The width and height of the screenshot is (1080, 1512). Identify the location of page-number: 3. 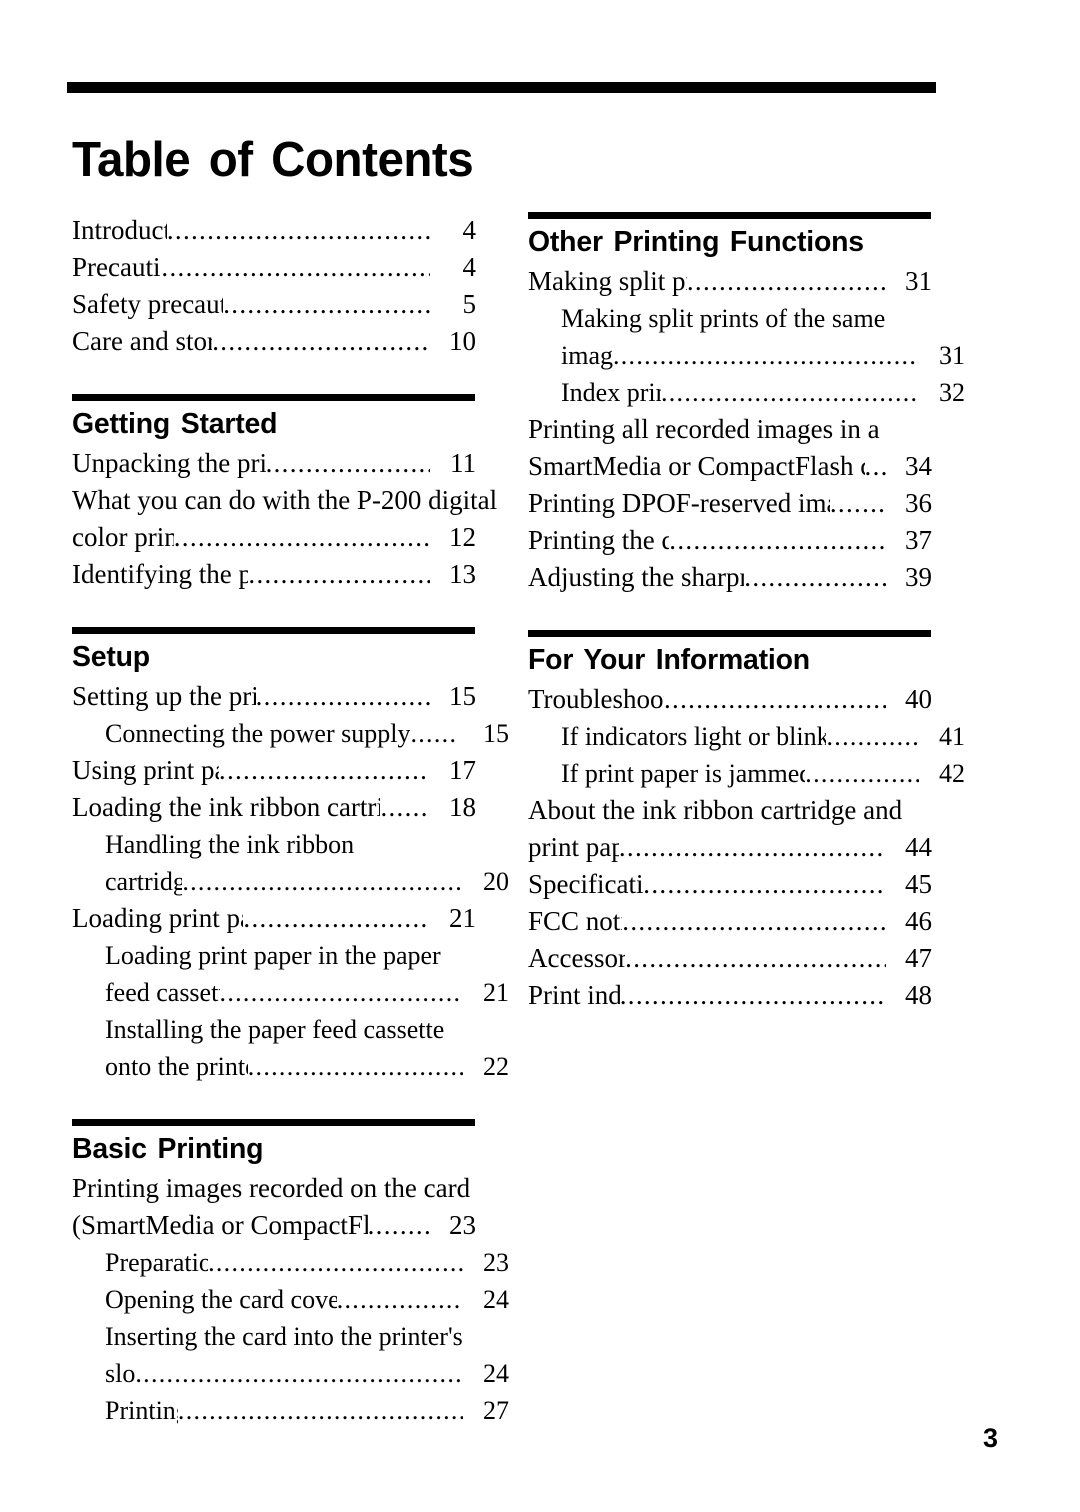
(990, 1438).